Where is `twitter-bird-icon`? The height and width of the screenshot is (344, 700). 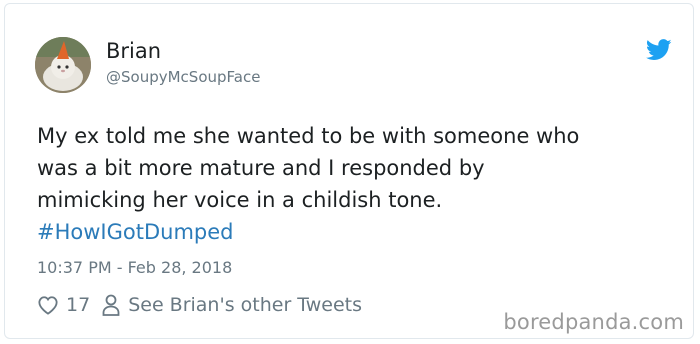 twitter-bird-icon is located at coordinates (659, 50).